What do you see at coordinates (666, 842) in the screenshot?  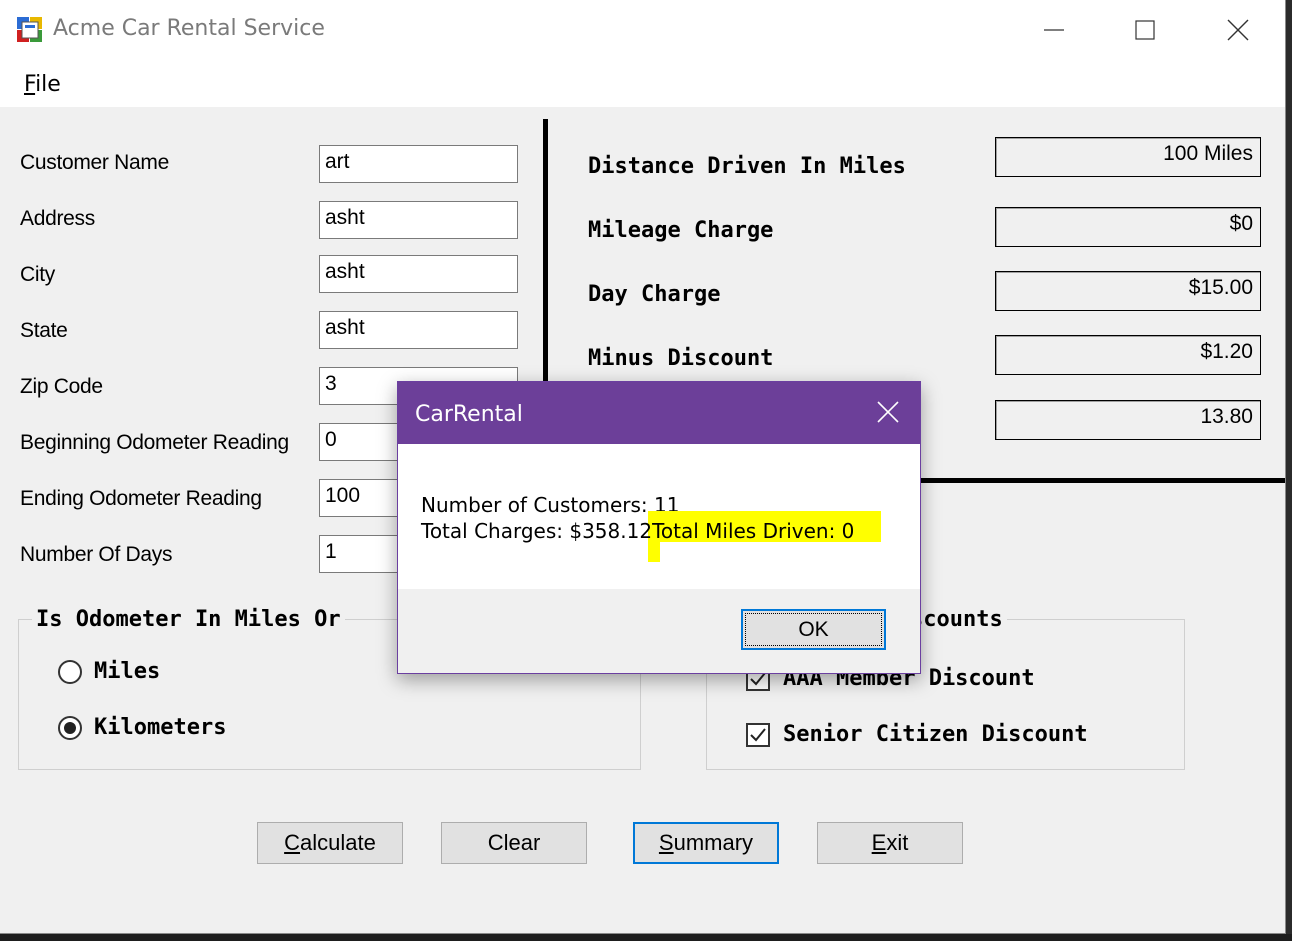 I see `summary-accel: S` at bounding box center [666, 842].